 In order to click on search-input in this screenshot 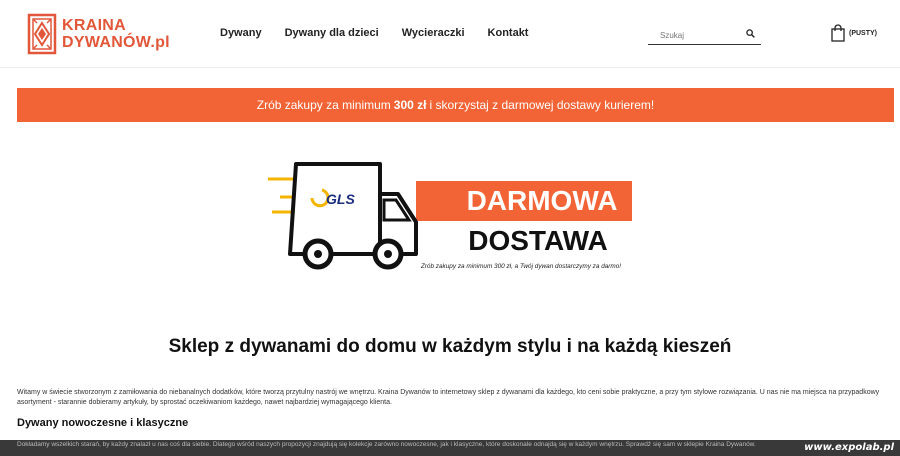, I will do `click(693, 35)`.